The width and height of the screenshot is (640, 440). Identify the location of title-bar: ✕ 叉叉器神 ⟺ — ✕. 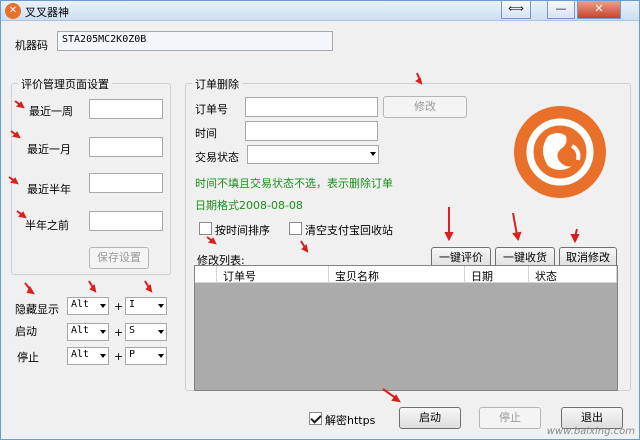
(320, 11).